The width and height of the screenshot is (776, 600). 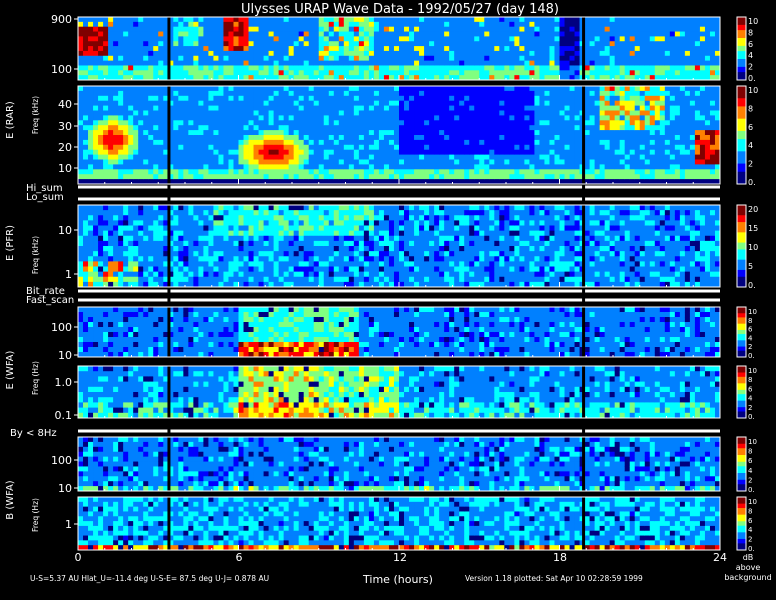 What do you see at coordinates (33, 433) in the screenshot?
I see `strip-label-by-8hz: By < 8Hz` at bounding box center [33, 433].